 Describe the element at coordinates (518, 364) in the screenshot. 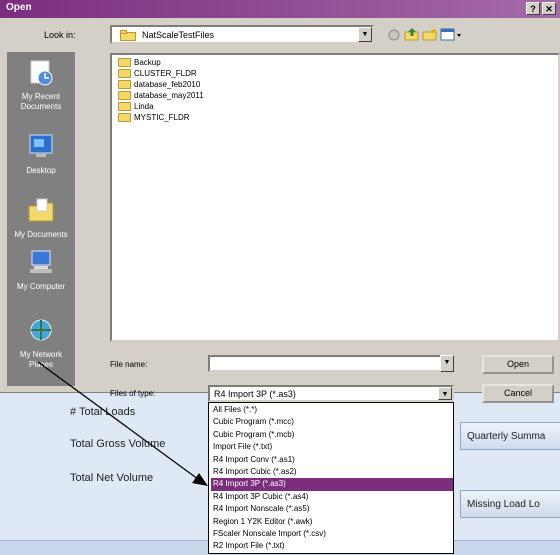

I see `open-button: Open` at that location.